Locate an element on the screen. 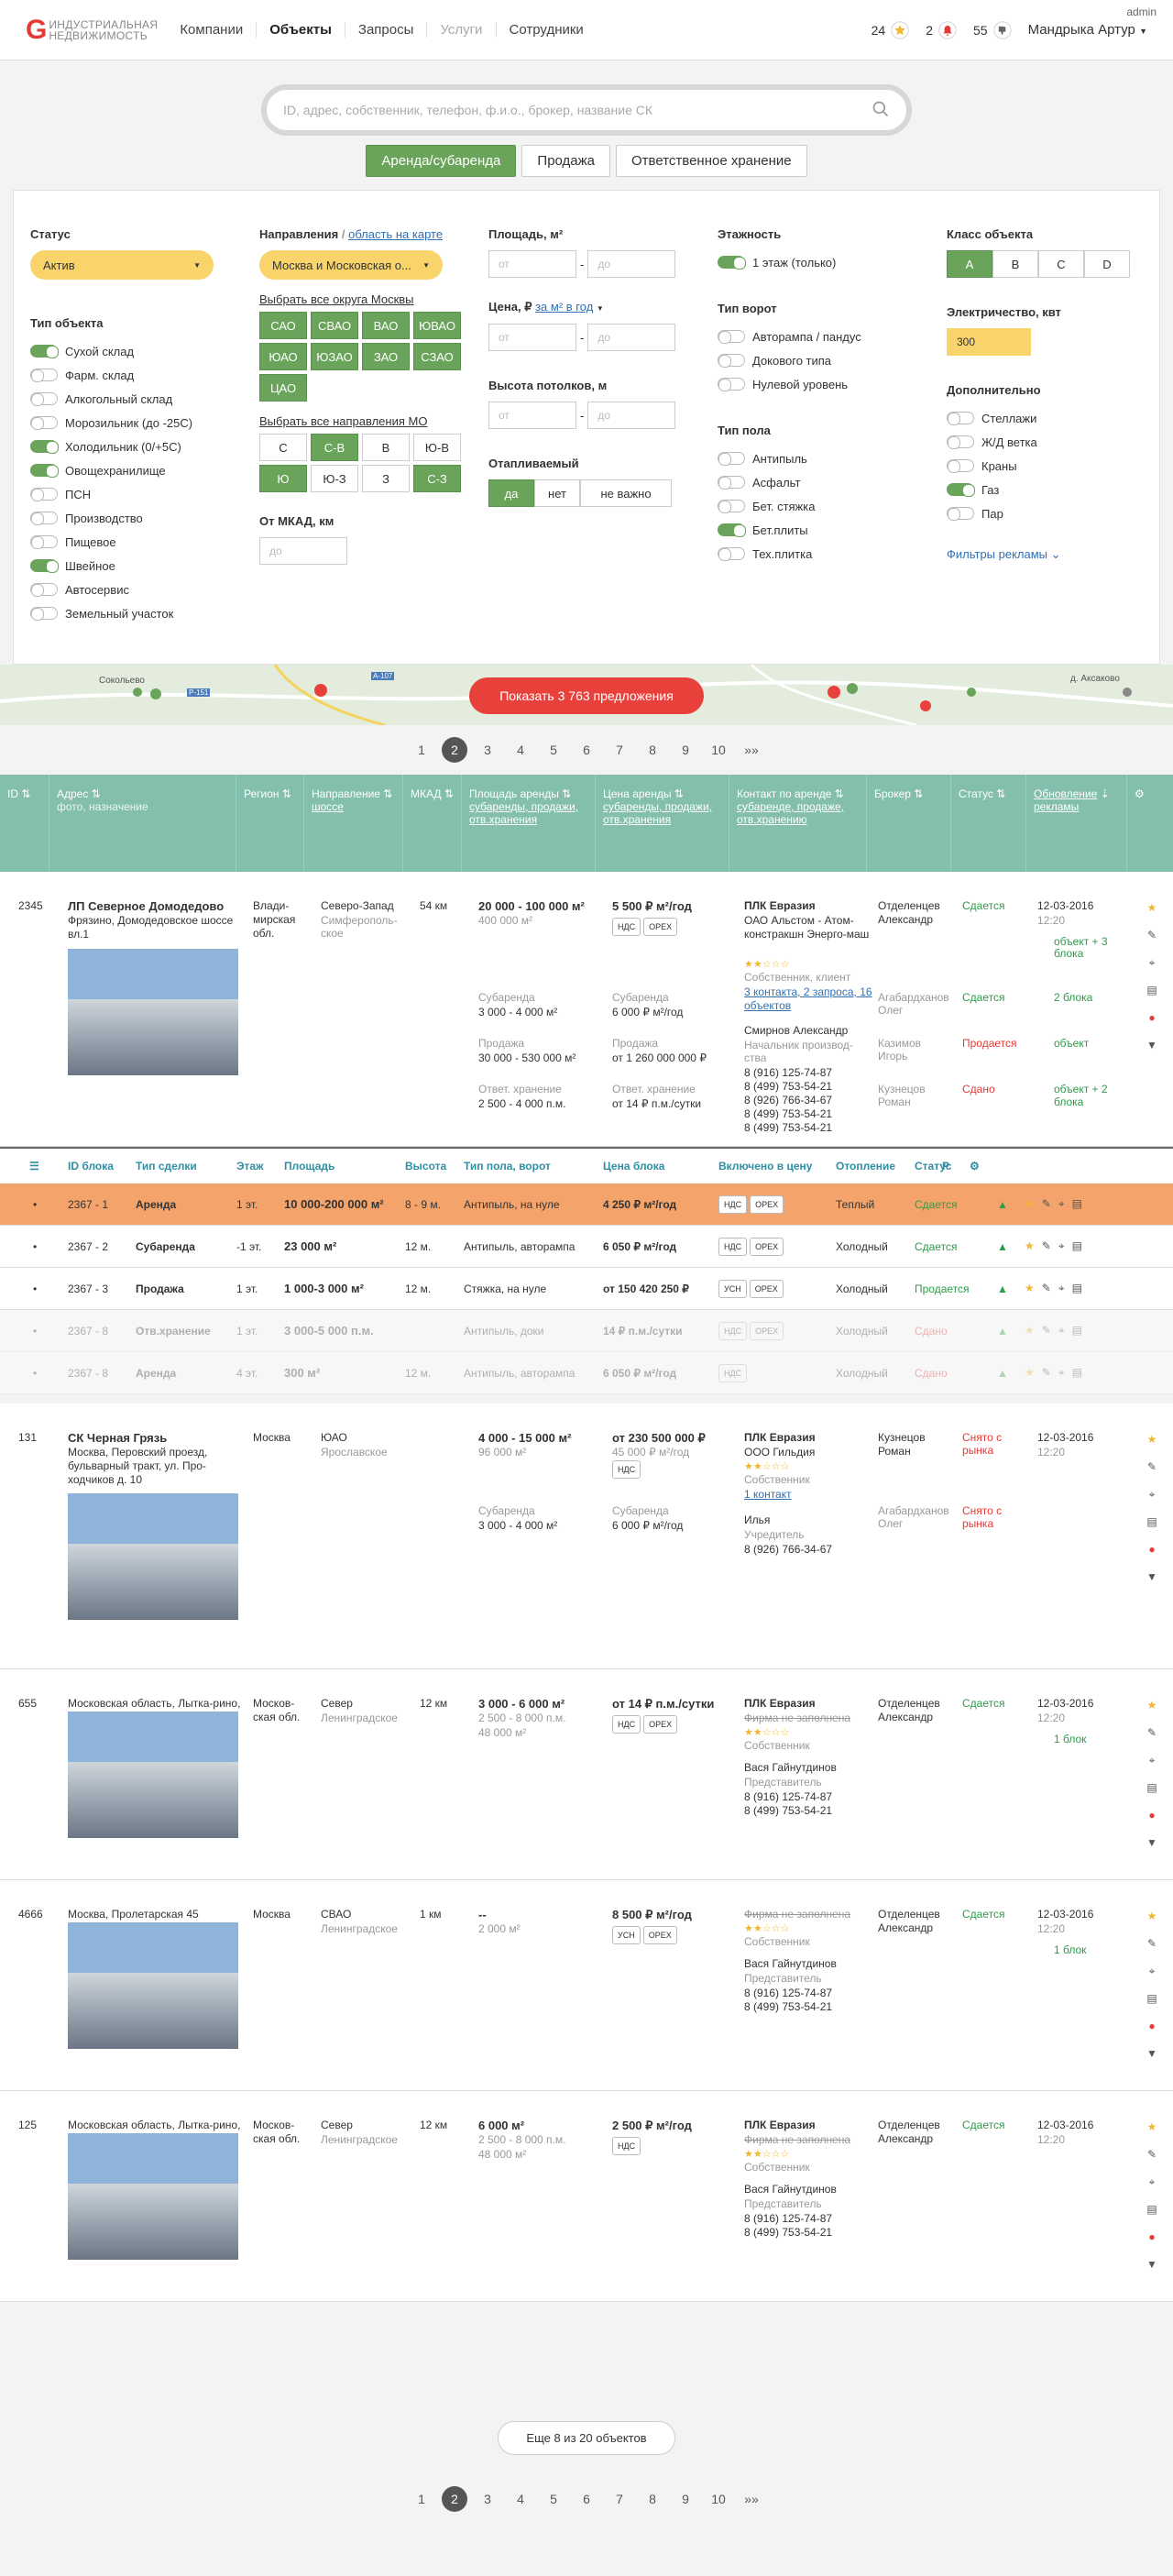 This screenshot has width=1173, height=2576. filter-chip: СЗАО is located at coordinates (437, 356).